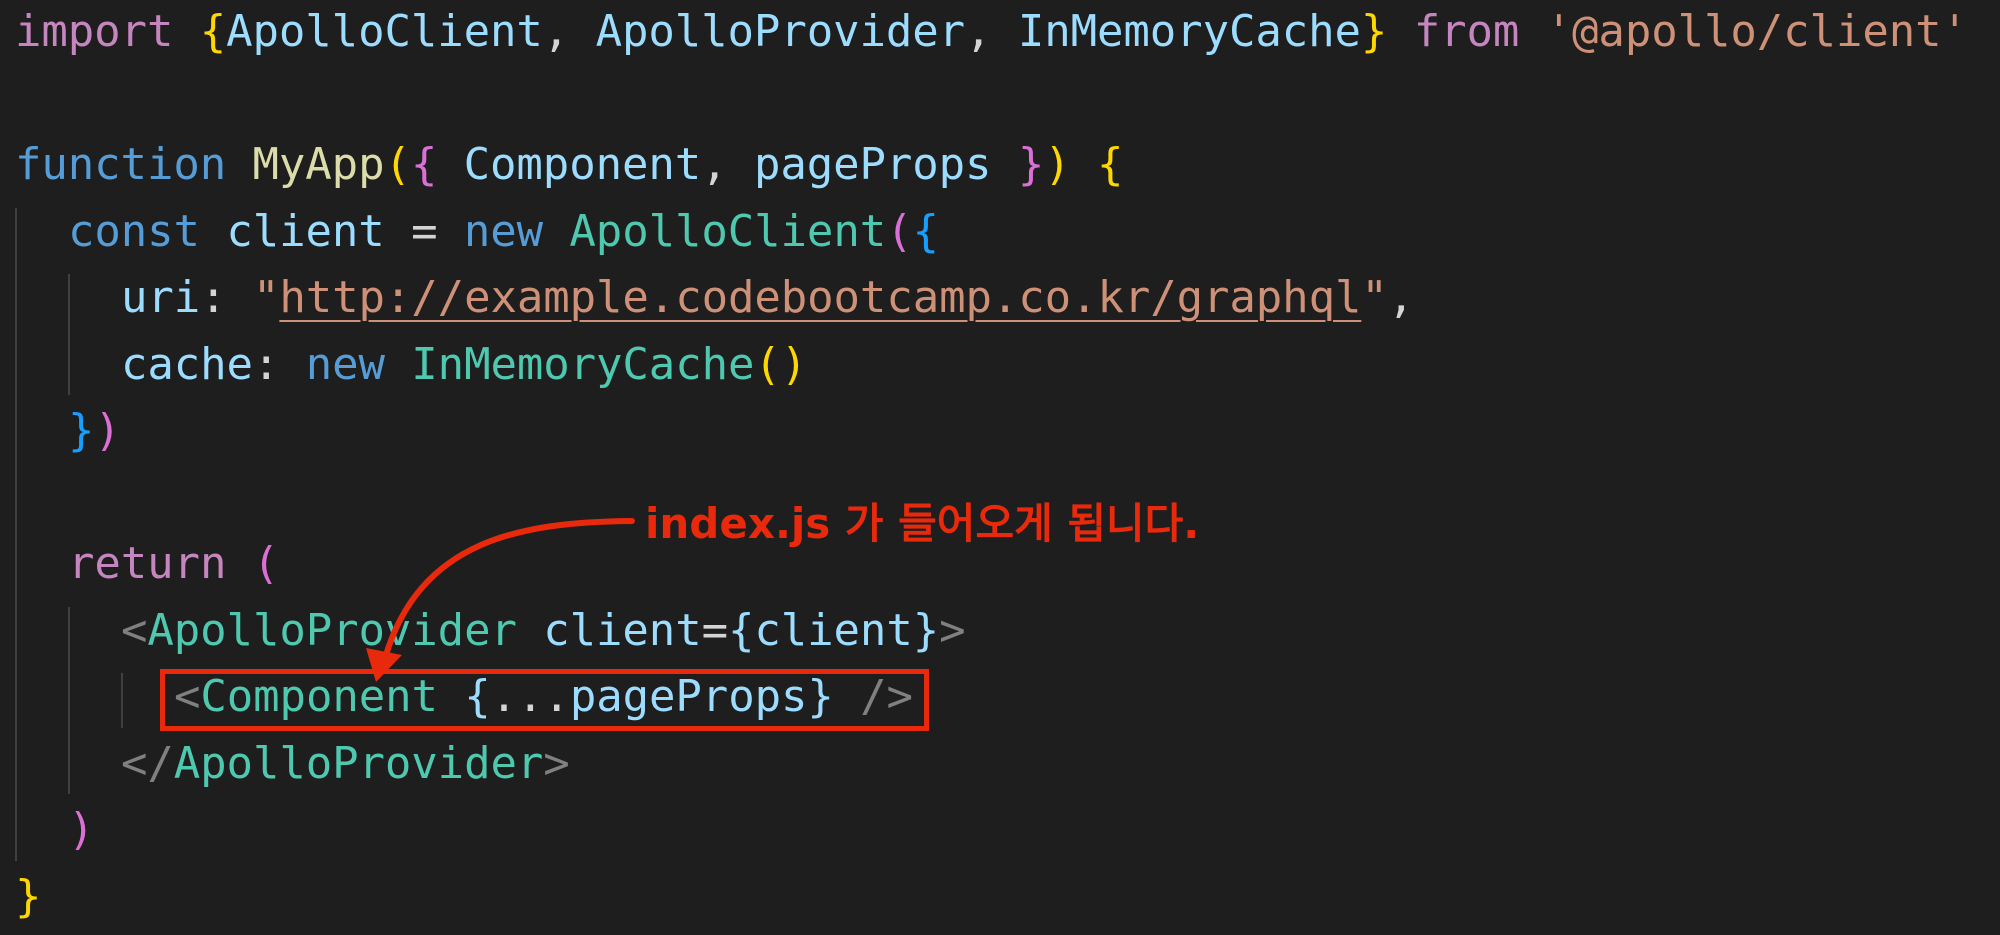 The width and height of the screenshot is (2000, 935). I want to click on annotation-text: index.js 가 들어오게 됩니다., so click(922, 523).